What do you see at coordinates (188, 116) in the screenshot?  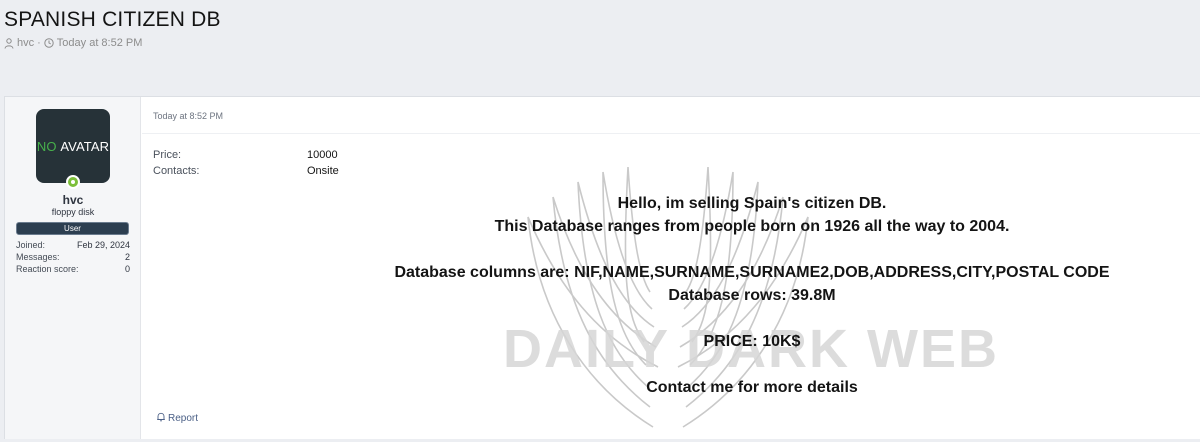 I see `post-date-link: Today at 8:52 PM` at bounding box center [188, 116].